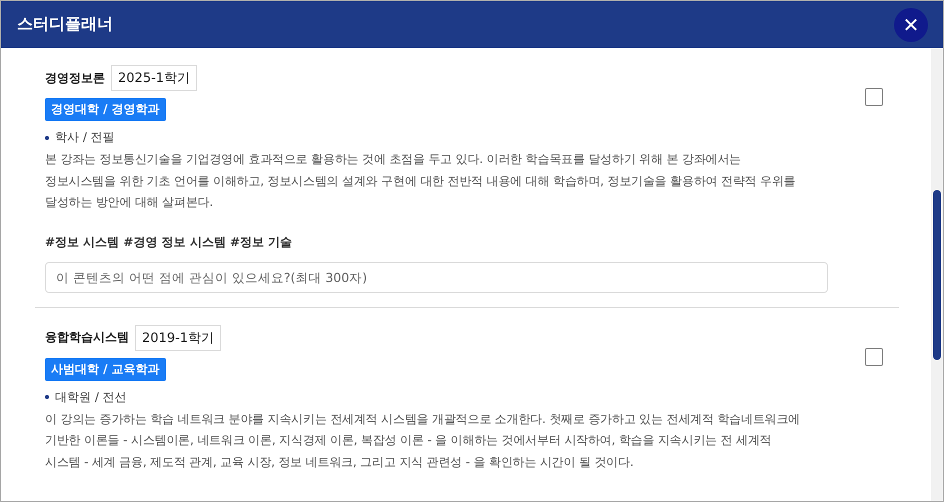  What do you see at coordinates (75, 78) in the screenshot?
I see `course-title: 경영정보론` at bounding box center [75, 78].